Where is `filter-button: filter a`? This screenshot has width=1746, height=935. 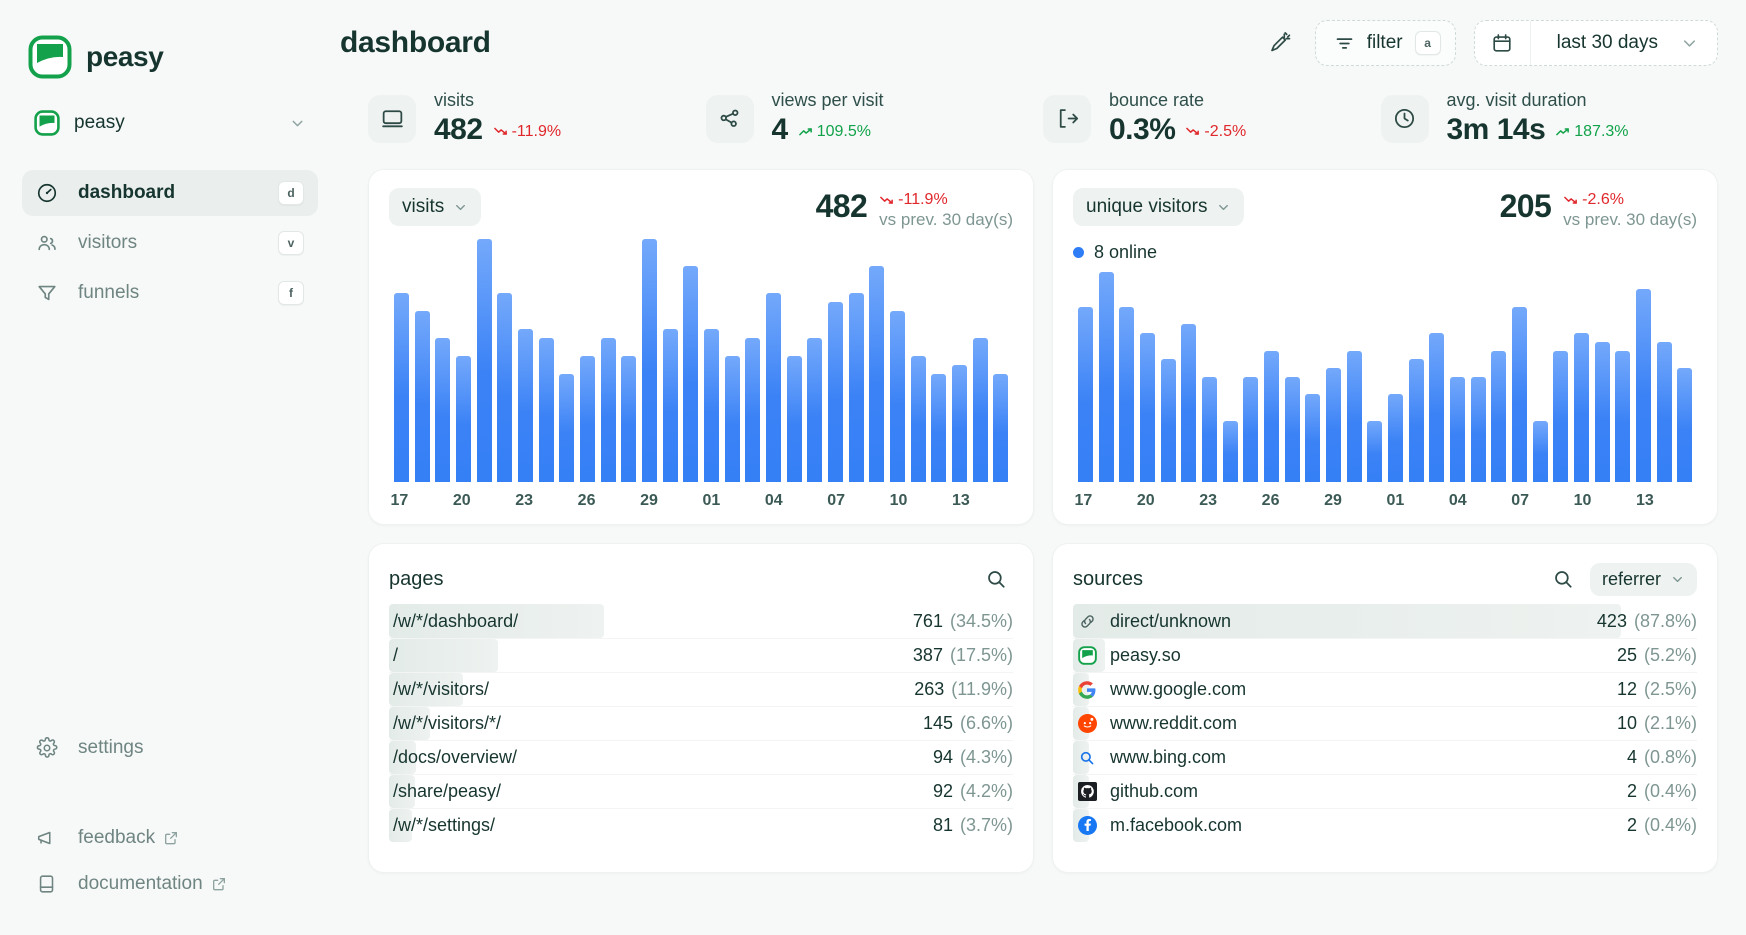 filter-button: filter a is located at coordinates (1385, 43).